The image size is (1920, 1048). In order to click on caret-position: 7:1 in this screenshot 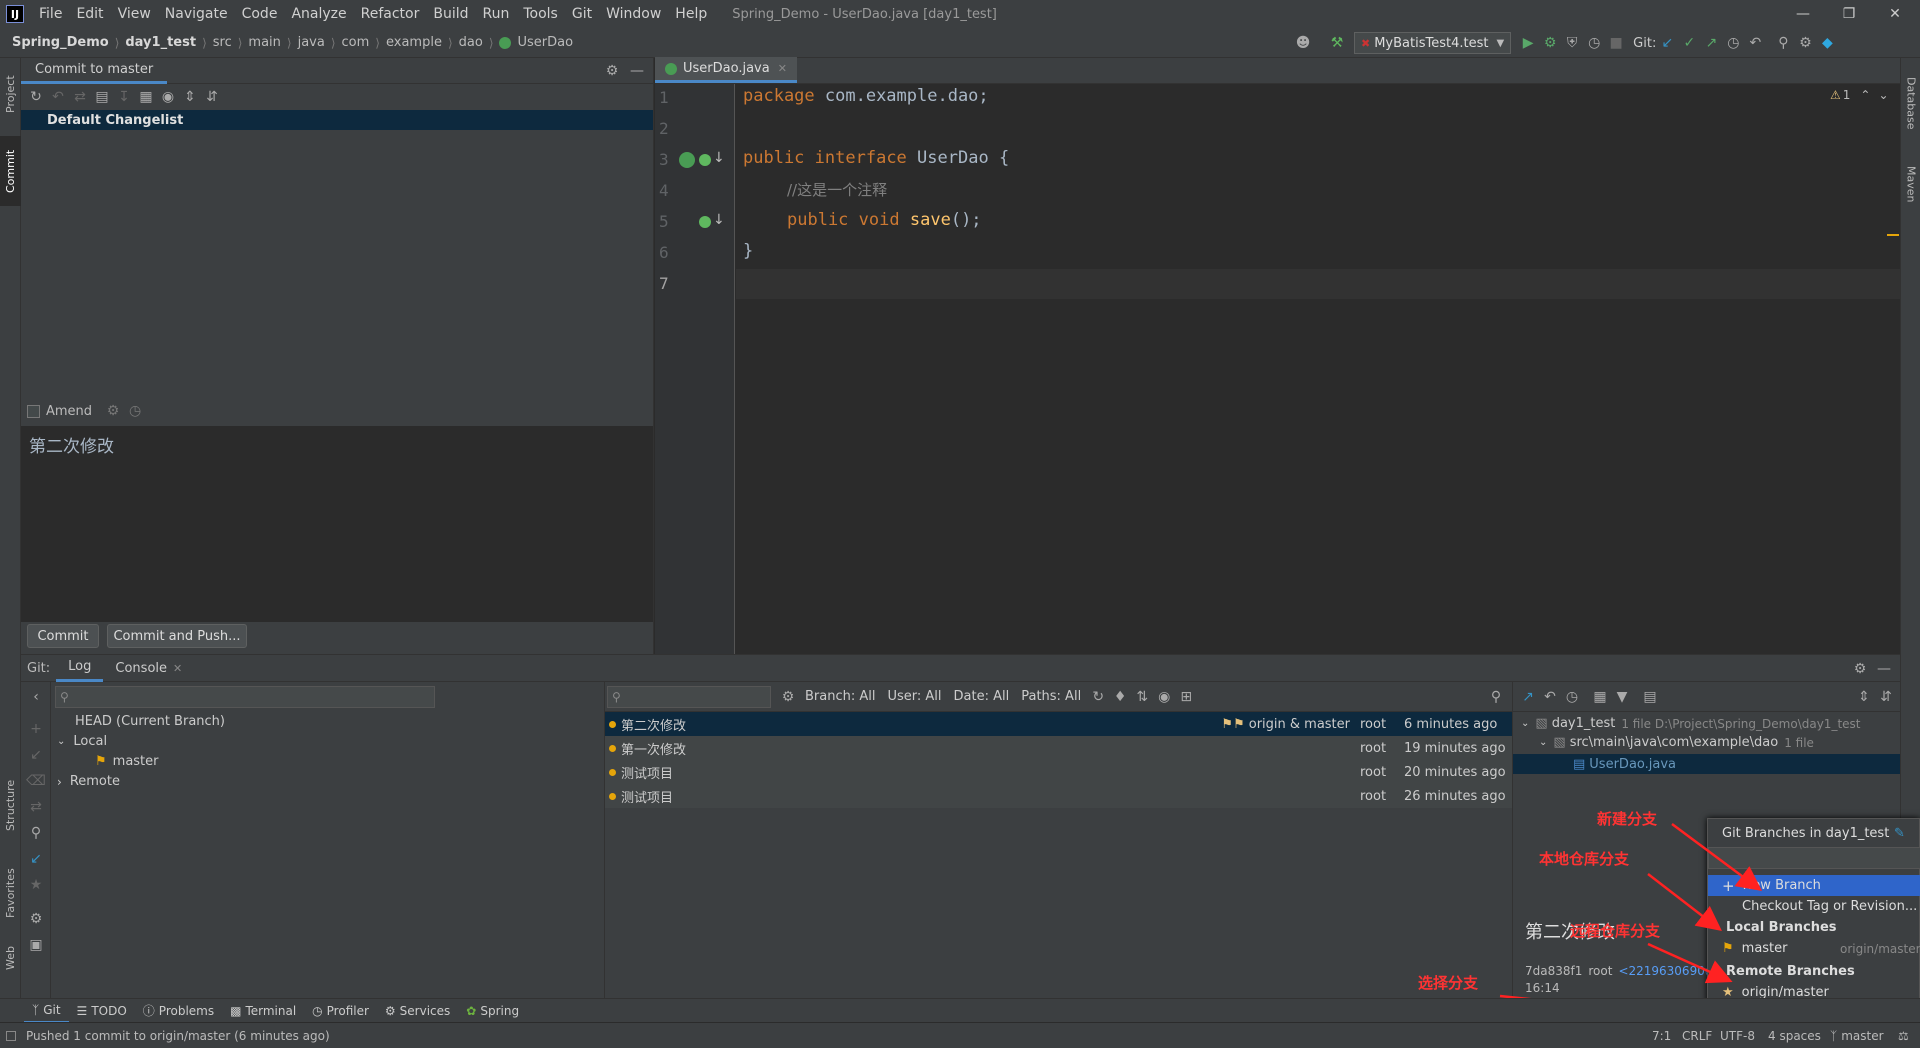, I will do `click(1661, 1036)`.